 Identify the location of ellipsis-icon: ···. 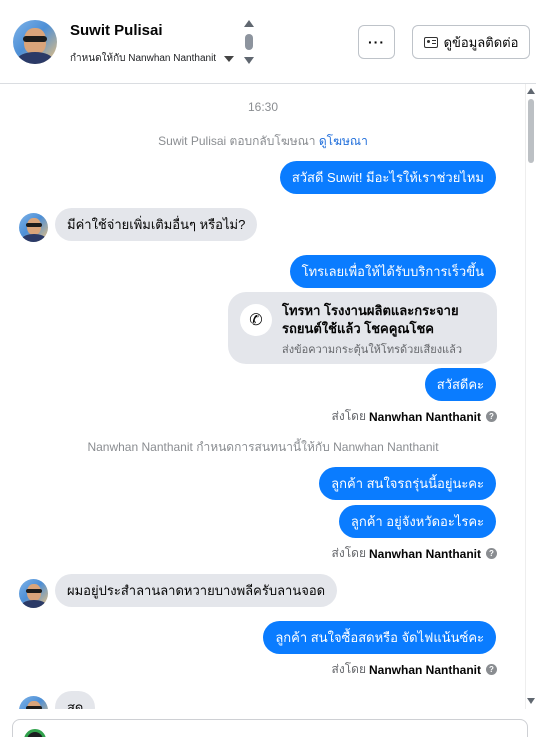
(376, 42).